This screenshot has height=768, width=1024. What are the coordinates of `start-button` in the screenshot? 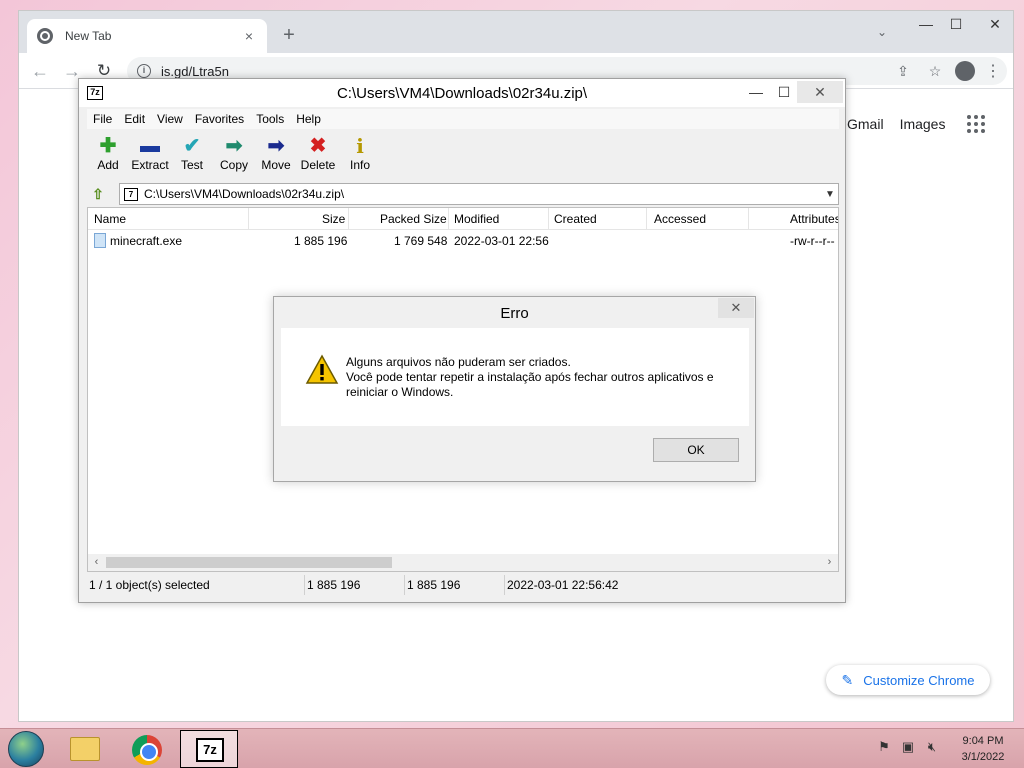 It's located at (26, 749).